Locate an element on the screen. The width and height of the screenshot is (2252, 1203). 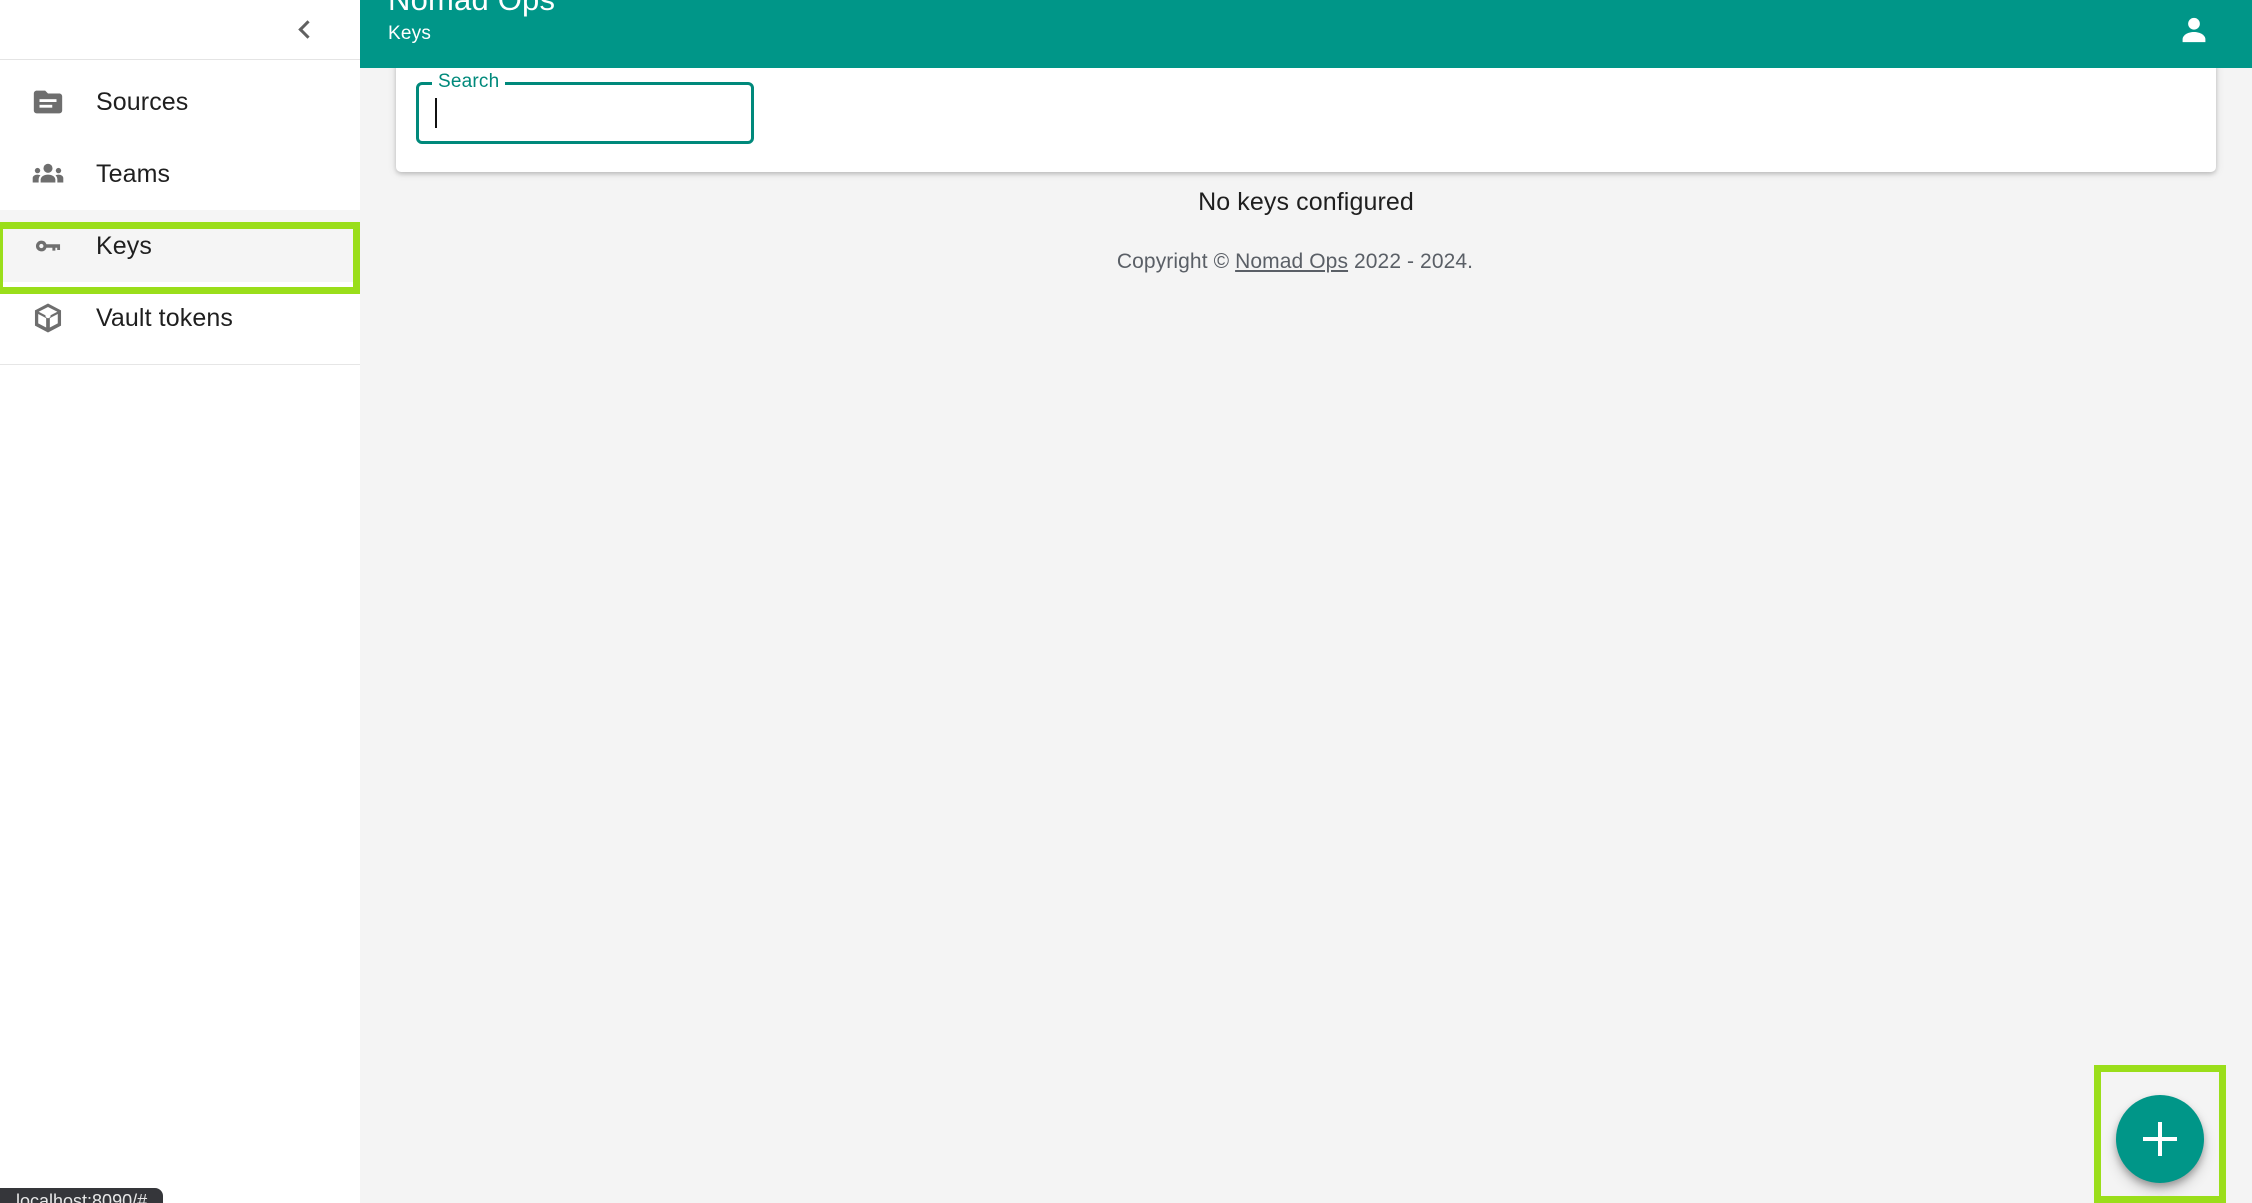
footer-link: Nomad Ops is located at coordinates (1291, 261).